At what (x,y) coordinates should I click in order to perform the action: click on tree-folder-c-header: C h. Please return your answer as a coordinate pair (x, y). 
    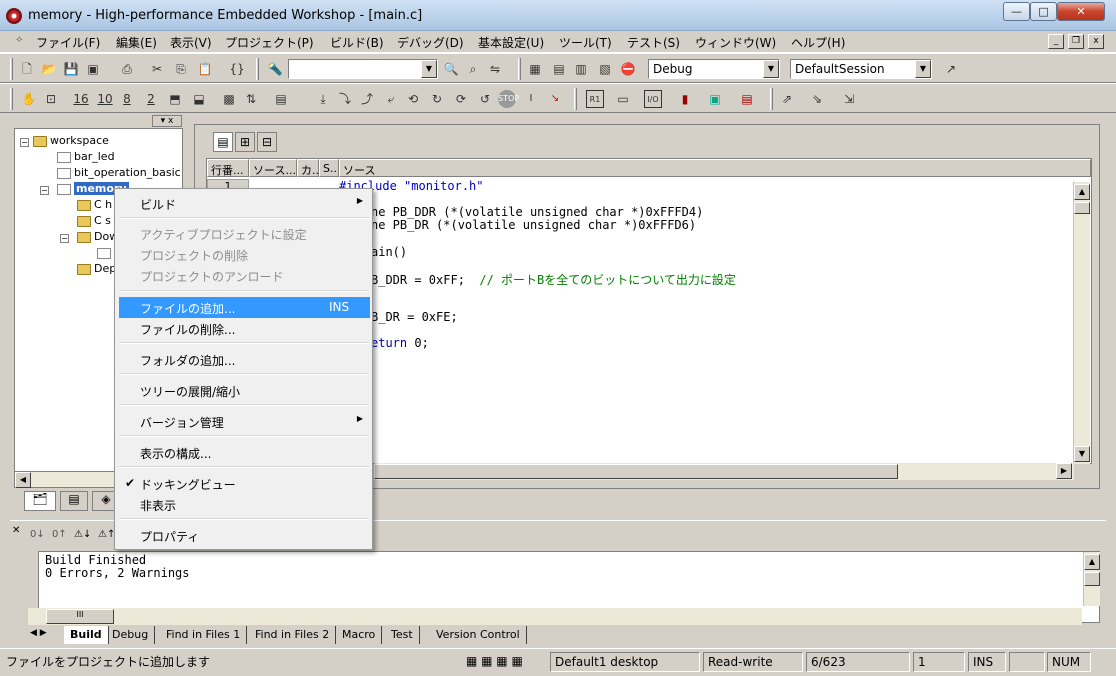
    Looking at the image, I should click on (94, 204).